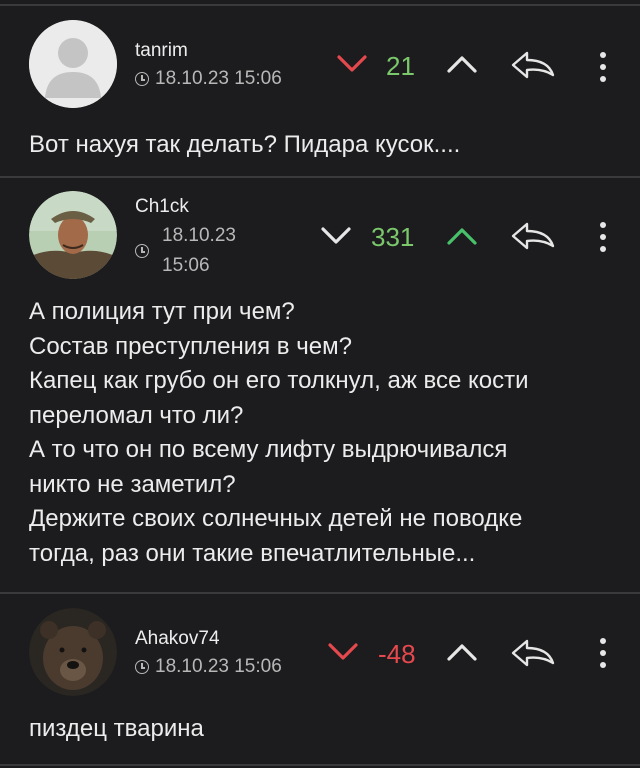 This screenshot has width=640, height=768. What do you see at coordinates (177, 639) in the screenshot?
I see `username: Ahakov74` at bounding box center [177, 639].